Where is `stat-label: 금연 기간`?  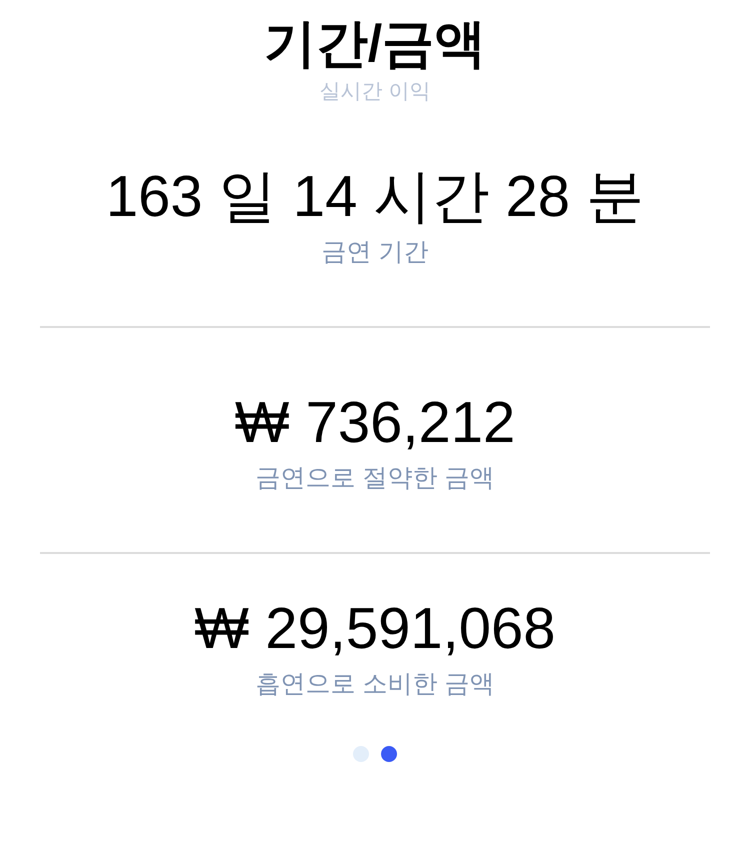 stat-label: 금연 기간 is located at coordinates (375, 252).